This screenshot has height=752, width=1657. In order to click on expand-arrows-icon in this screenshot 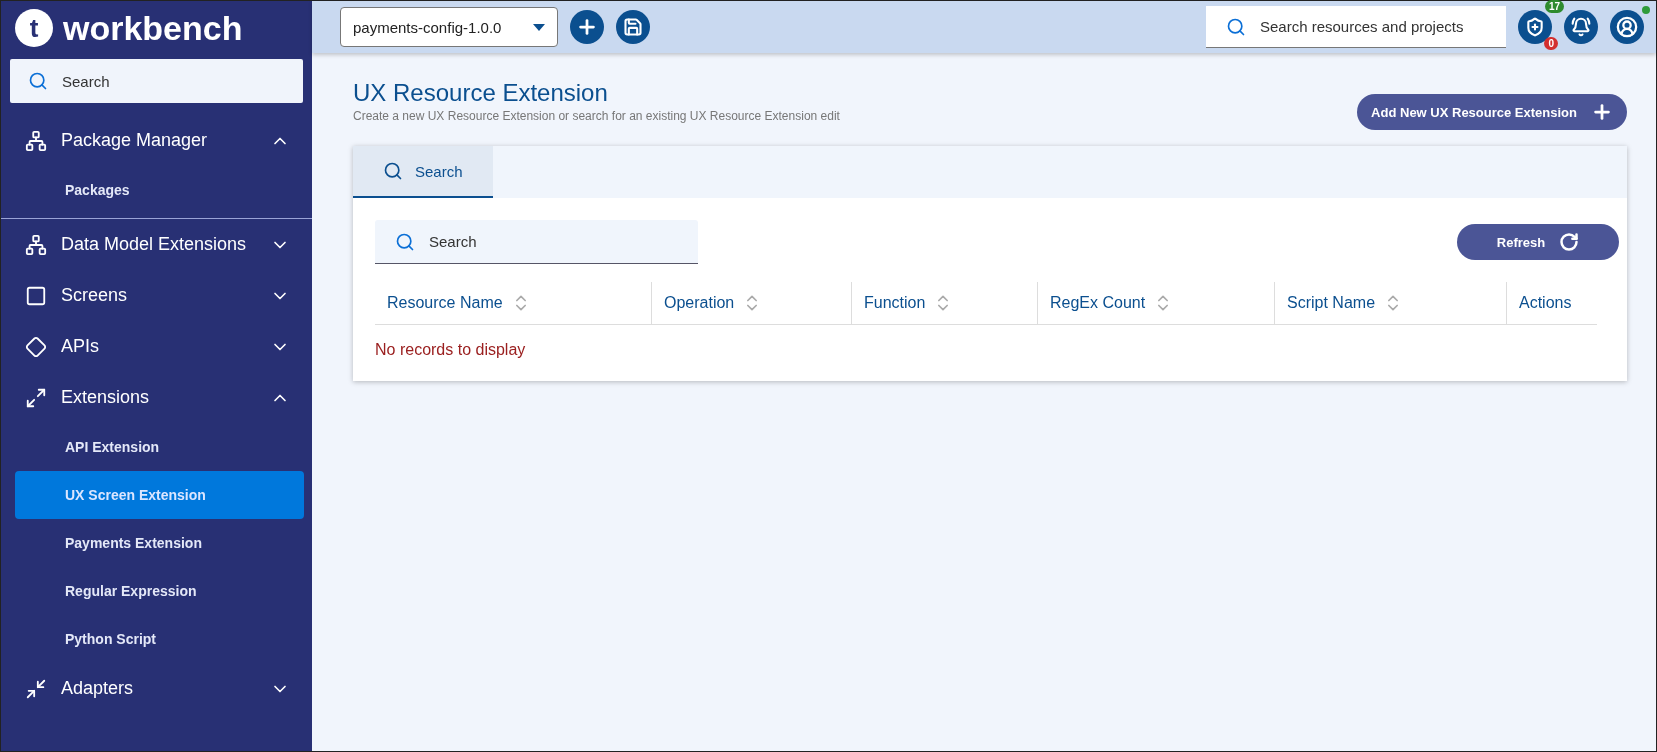, I will do `click(36, 397)`.